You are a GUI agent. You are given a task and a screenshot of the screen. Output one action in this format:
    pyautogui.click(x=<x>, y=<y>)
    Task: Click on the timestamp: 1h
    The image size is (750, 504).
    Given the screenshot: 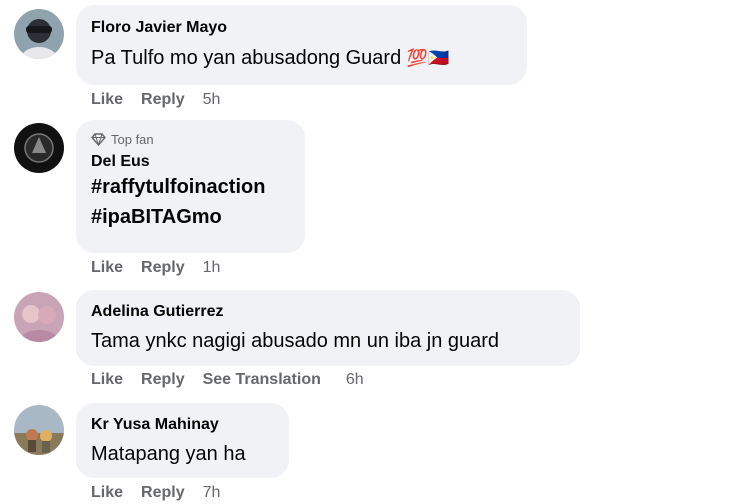 What is the action you would take?
    pyautogui.click(x=212, y=268)
    